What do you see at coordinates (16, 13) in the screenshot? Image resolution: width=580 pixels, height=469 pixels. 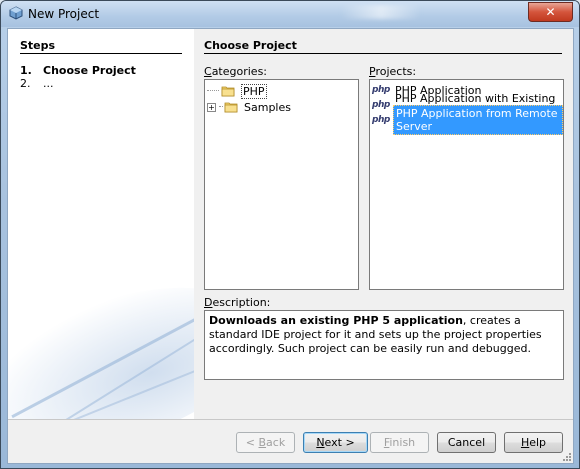 I see `netbeans-cube-icon` at bounding box center [16, 13].